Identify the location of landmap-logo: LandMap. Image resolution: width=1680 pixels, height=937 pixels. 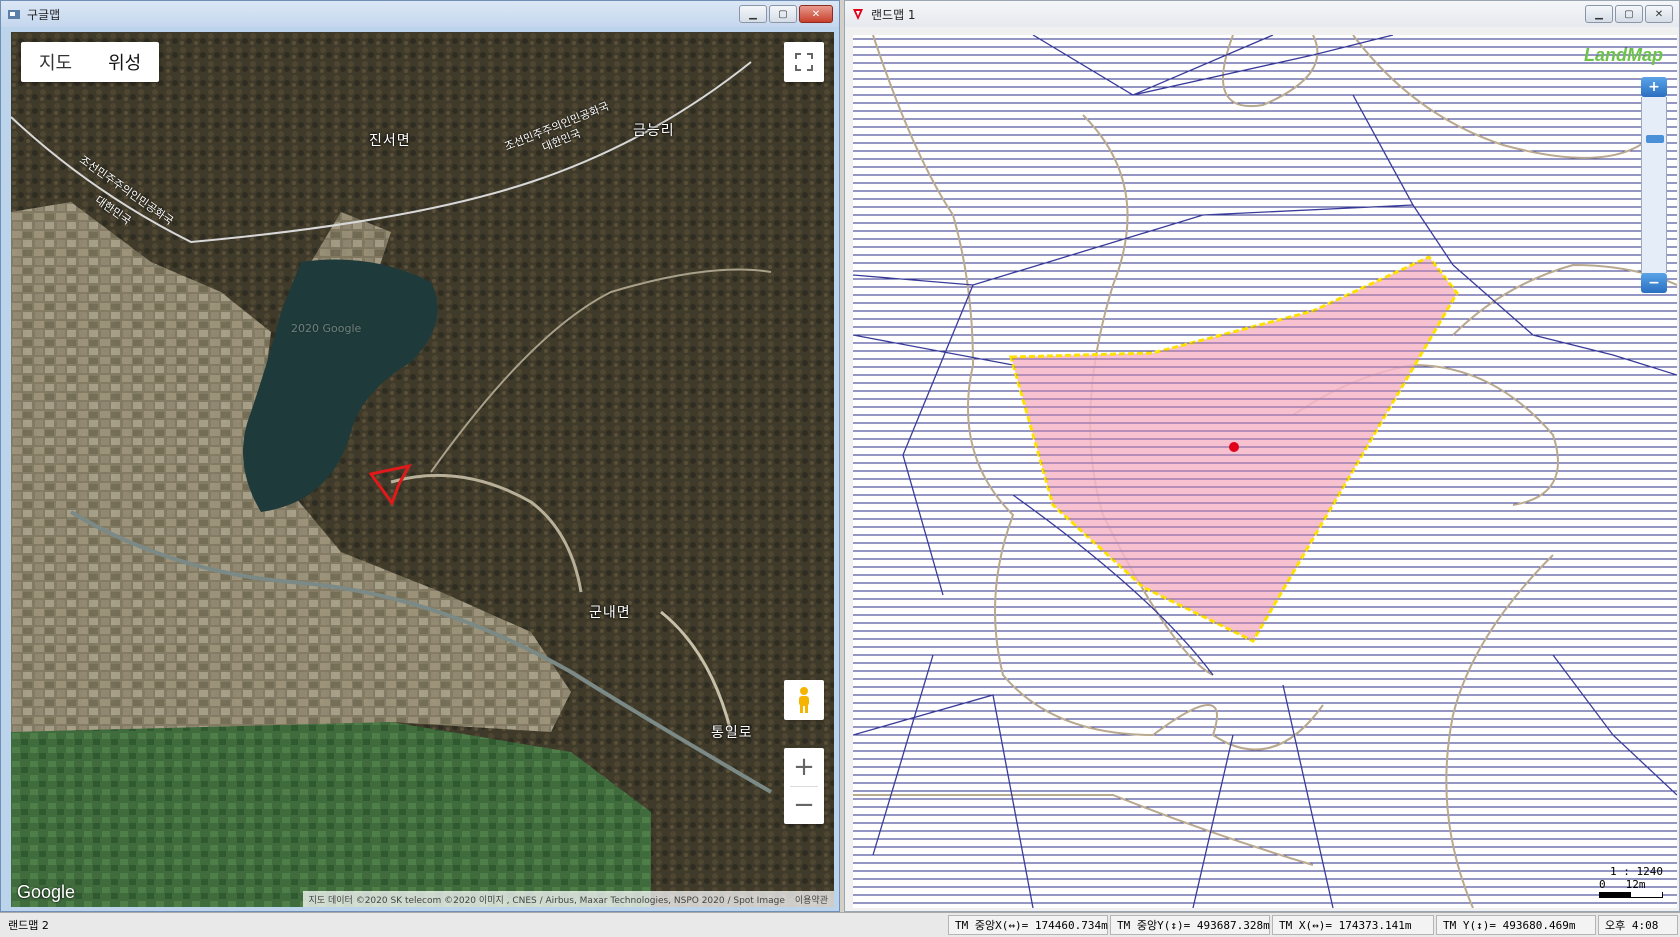
(1623, 55).